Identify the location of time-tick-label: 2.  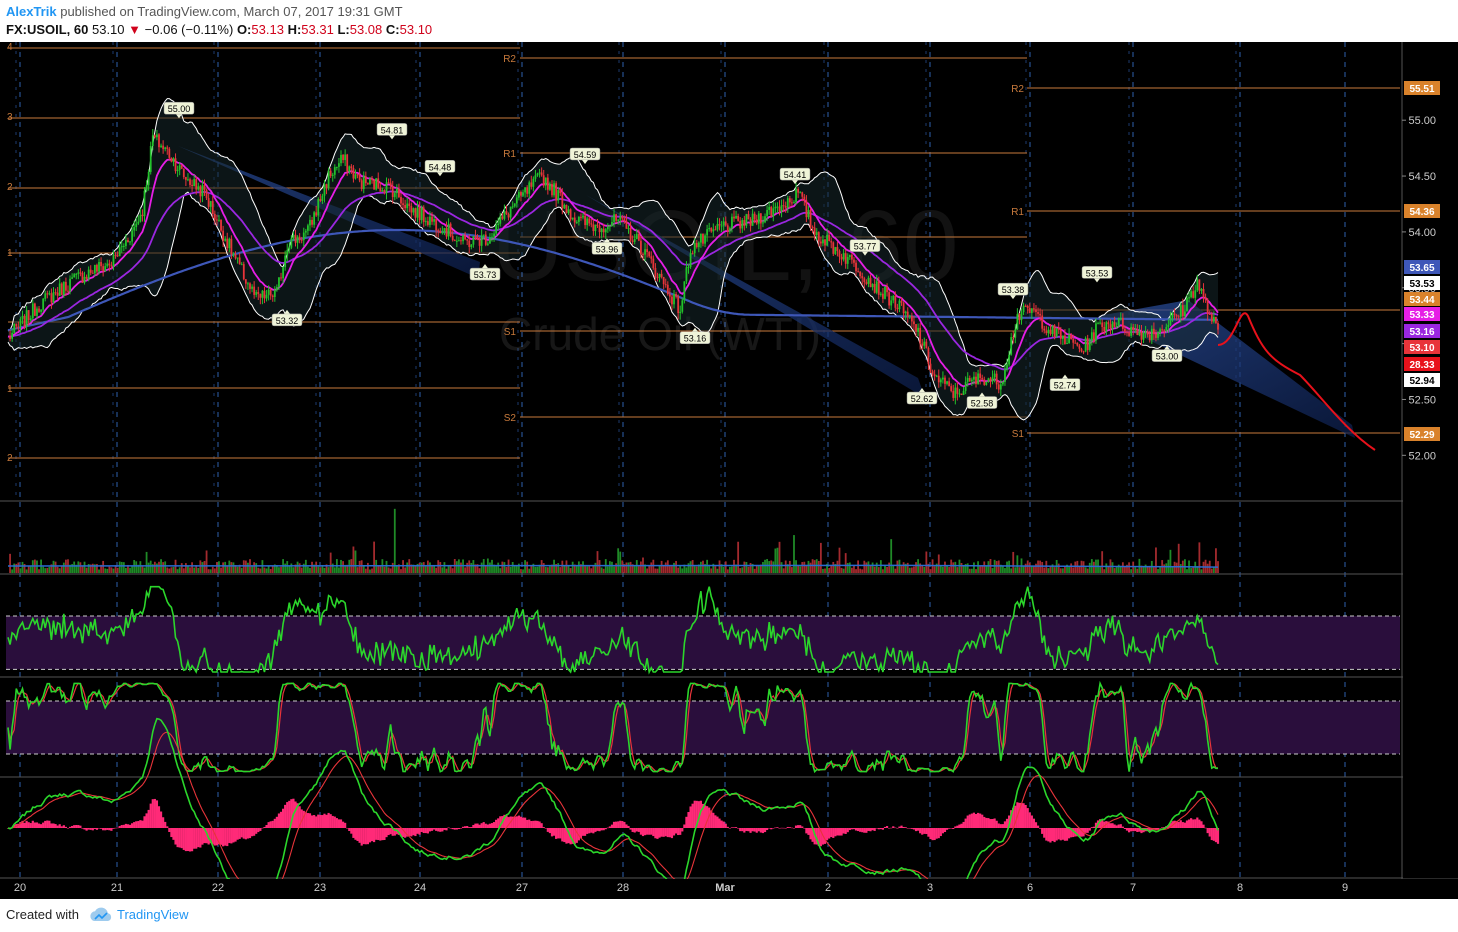
(828, 888).